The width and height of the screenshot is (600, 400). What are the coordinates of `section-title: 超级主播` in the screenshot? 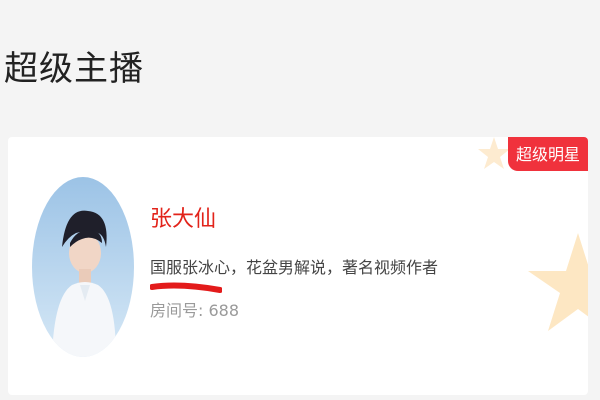 It's located at (74, 69).